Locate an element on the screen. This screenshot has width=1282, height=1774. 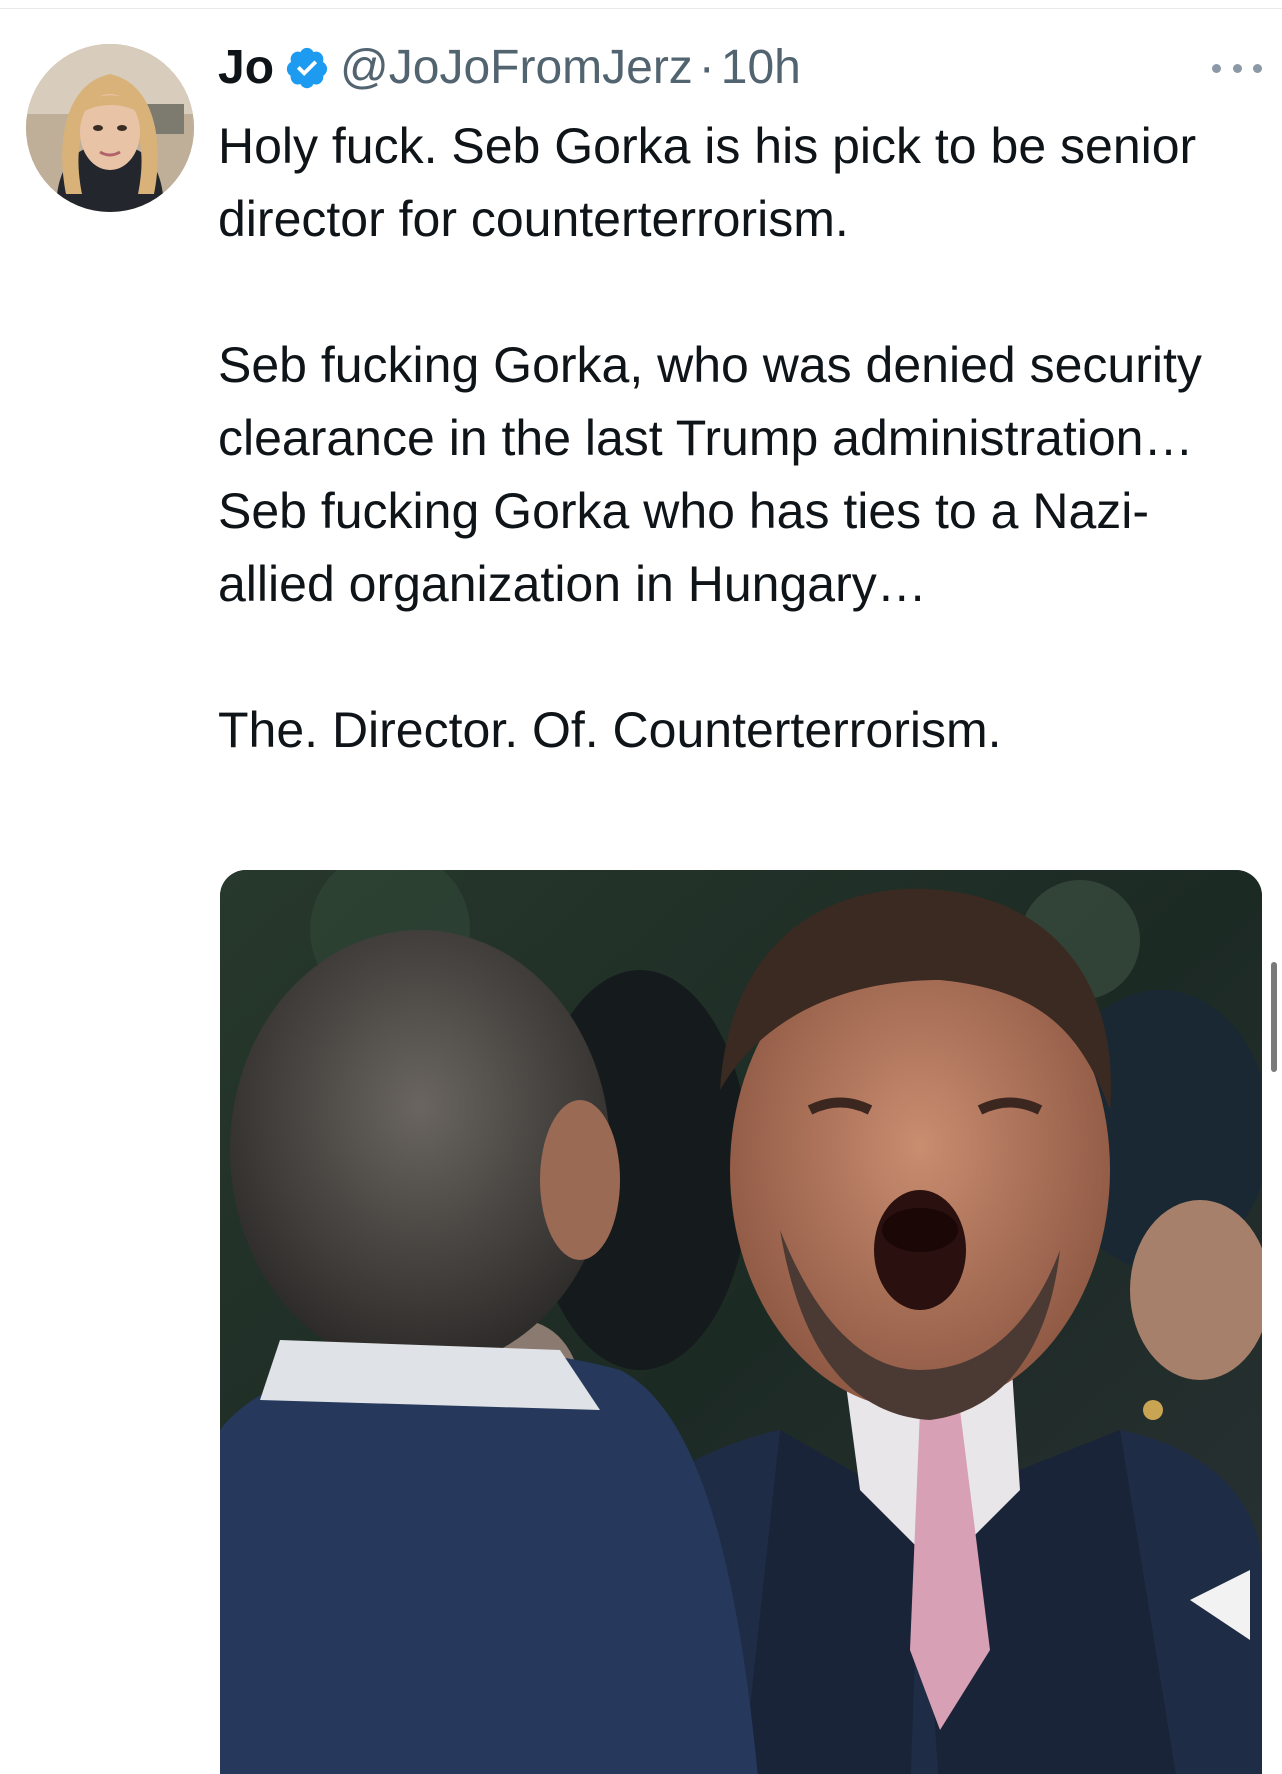
tweet-paragraph: The. Director. Of. Counterterrorism. is located at coordinates (610, 730).